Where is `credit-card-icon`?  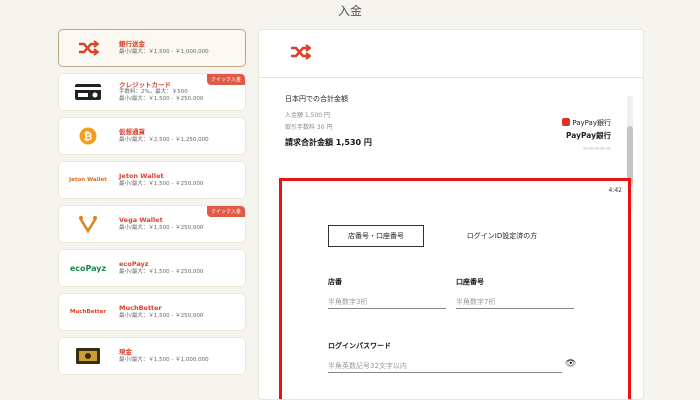
credit-card-icon is located at coordinates (88, 92).